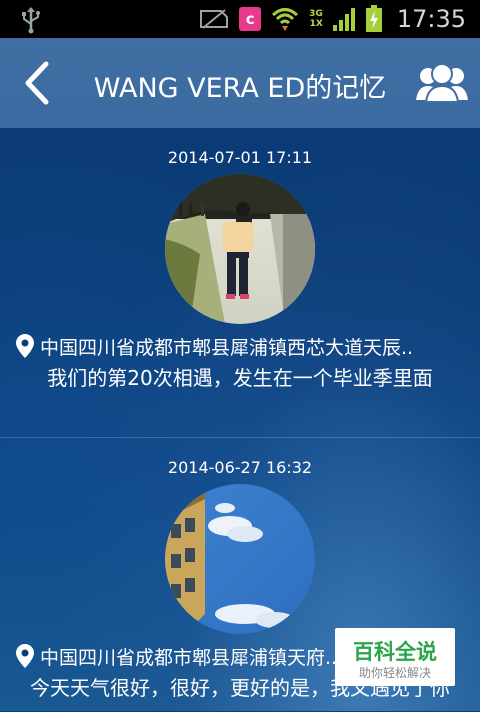 The width and height of the screenshot is (480, 712). What do you see at coordinates (431, 19) in the screenshot?
I see `clock: 17:35` at bounding box center [431, 19].